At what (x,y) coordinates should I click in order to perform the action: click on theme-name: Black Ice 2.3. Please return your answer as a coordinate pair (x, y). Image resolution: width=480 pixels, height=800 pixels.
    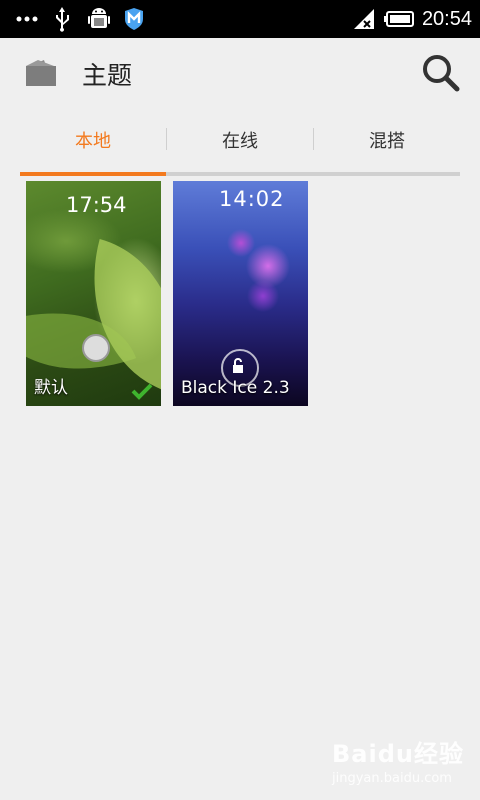
    Looking at the image, I should click on (235, 388).